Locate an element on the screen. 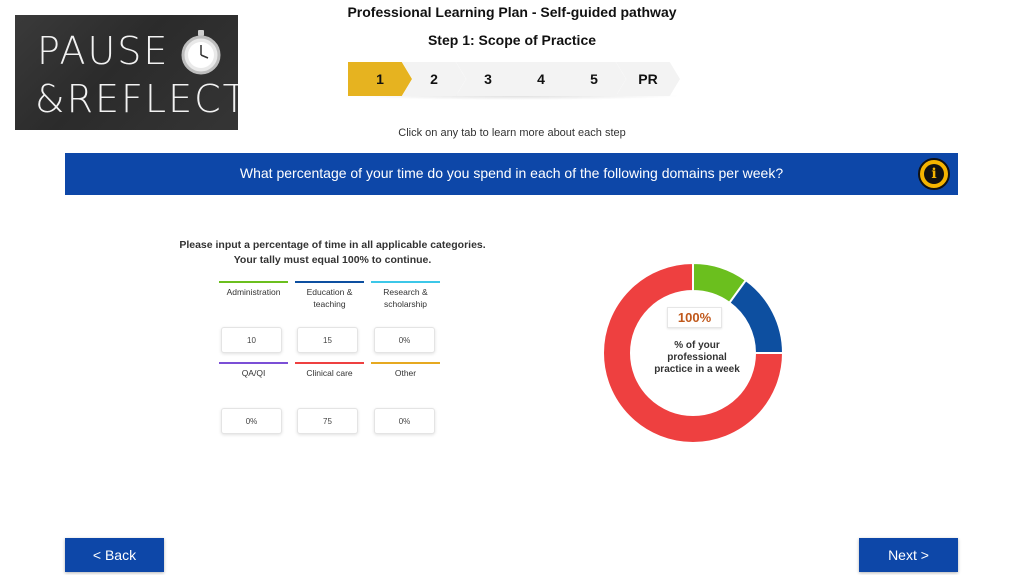 Image resolution: width=1024 pixels, height=575 pixels. category-education: Education & teaching is located at coordinates (329, 295).